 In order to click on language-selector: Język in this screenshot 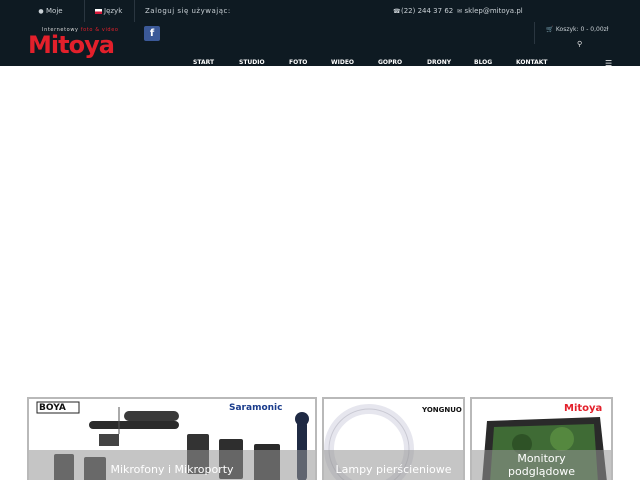, I will do `click(108, 11)`.